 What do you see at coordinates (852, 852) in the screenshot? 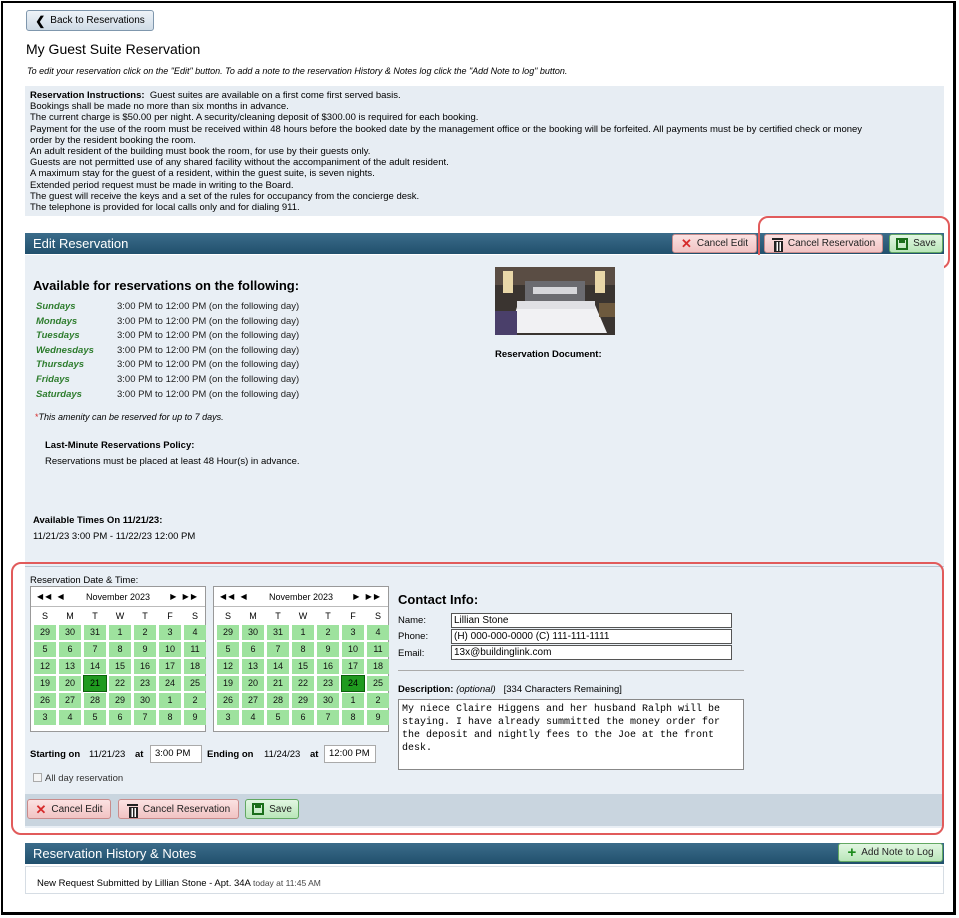
I see `plus-icon: +` at bounding box center [852, 852].